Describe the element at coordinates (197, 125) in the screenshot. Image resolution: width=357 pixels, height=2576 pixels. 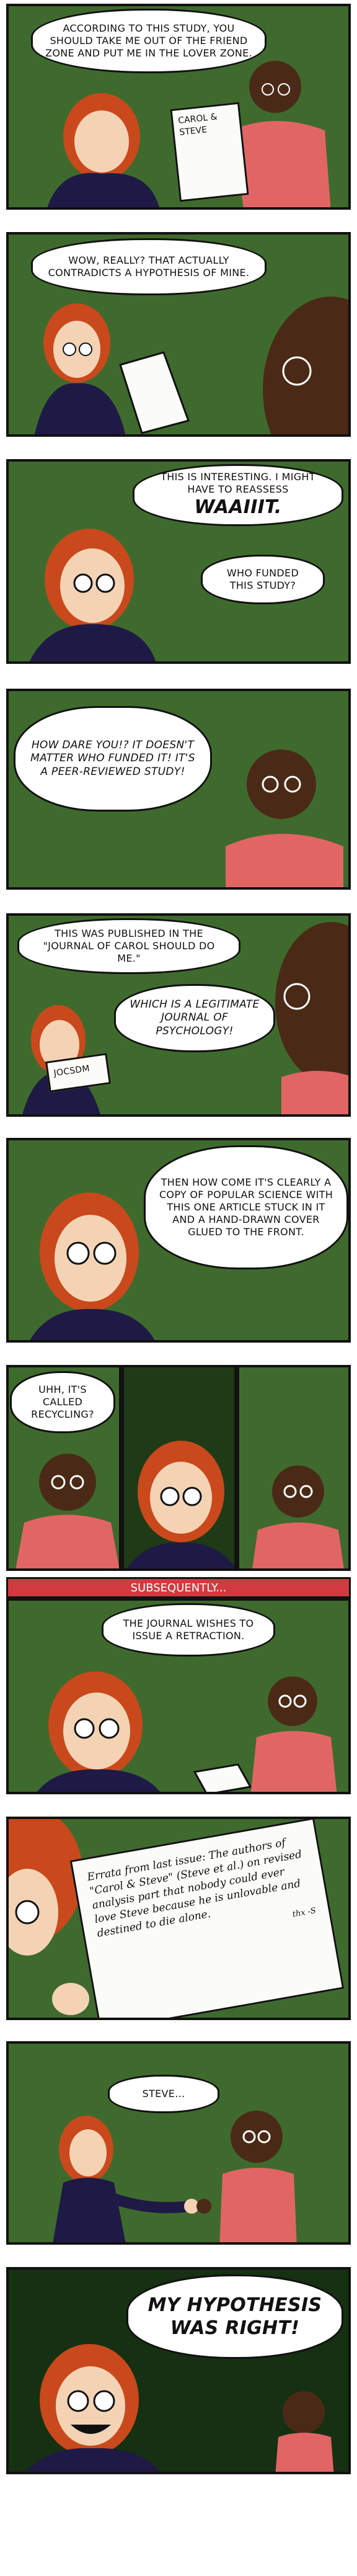
I see `study-title: CAROL & STEVE` at that location.